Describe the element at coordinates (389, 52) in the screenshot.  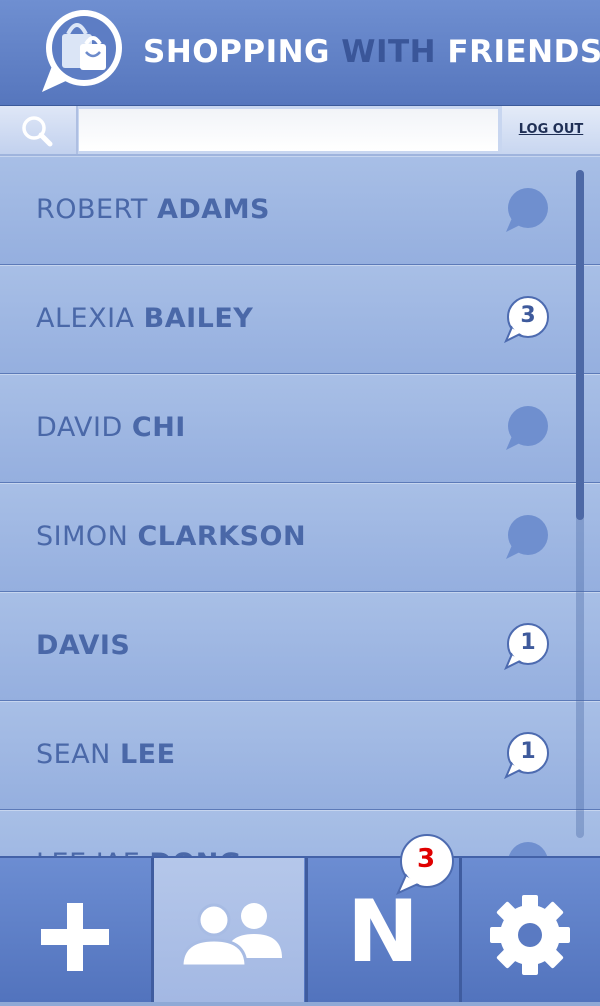
I see `title-part-with: WITH` at that location.